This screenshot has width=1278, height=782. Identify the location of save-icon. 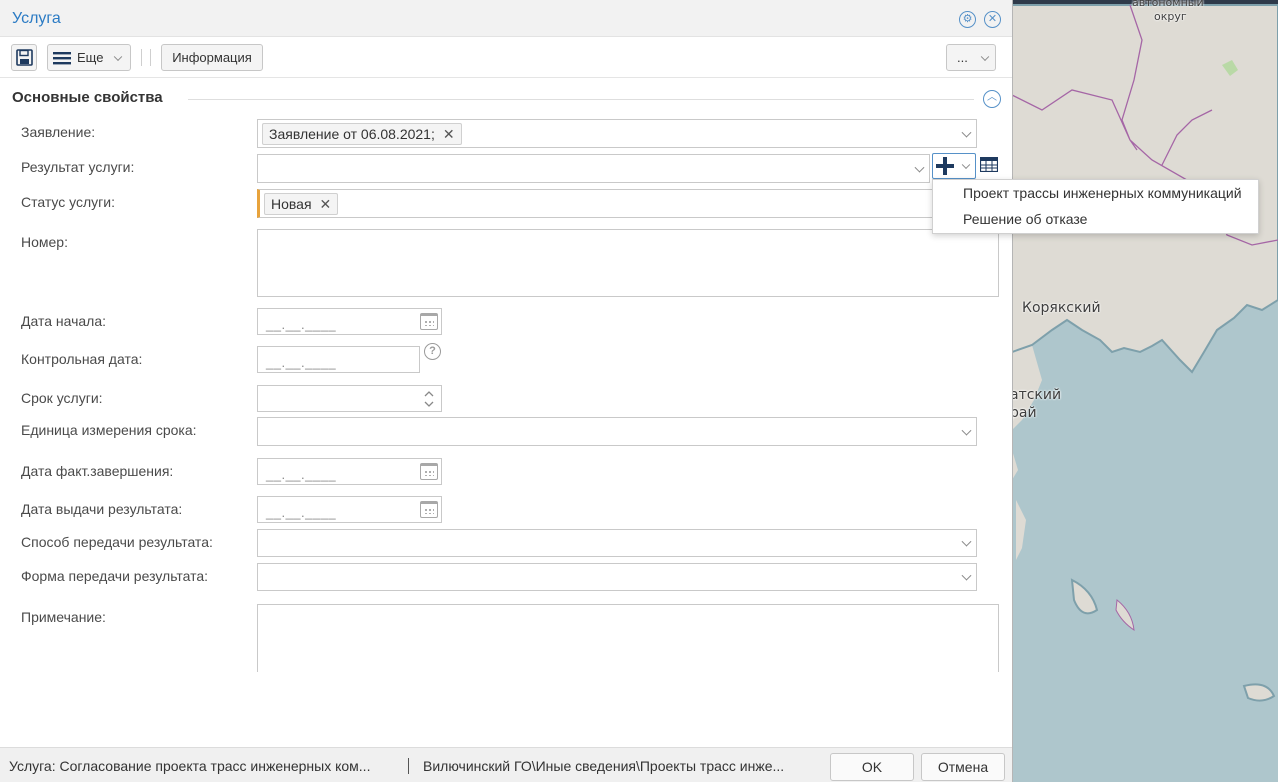
(24, 57).